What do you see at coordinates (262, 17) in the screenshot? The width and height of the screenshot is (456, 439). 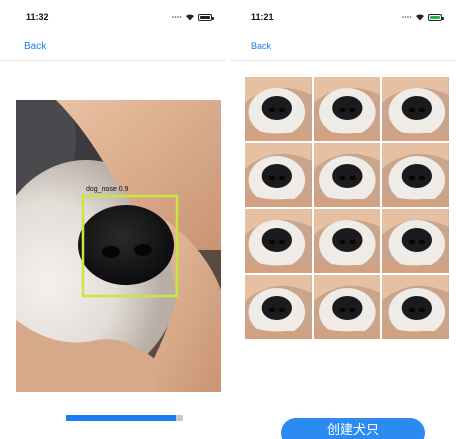 I see `status-time: 11:21` at bounding box center [262, 17].